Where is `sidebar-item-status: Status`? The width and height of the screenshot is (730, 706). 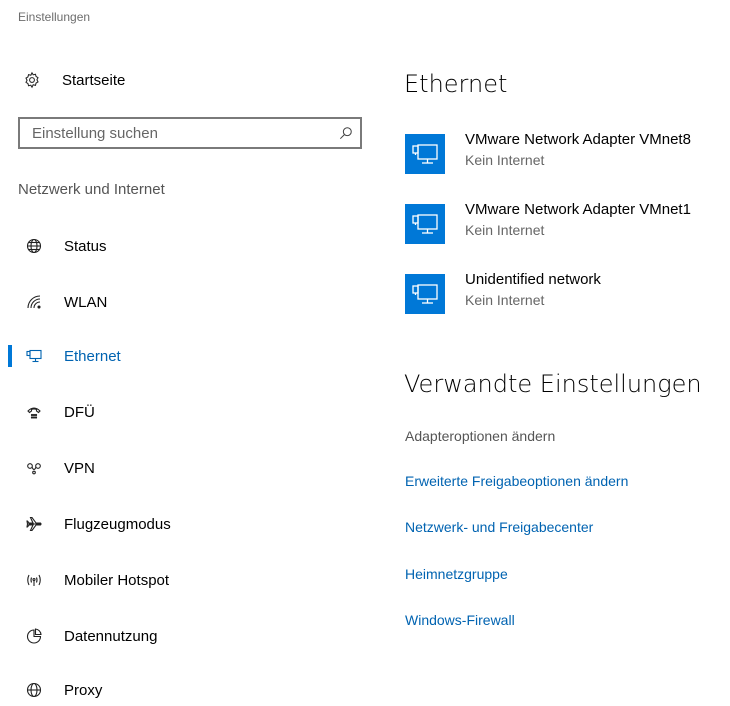 sidebar-item-status: Status is located at coordinates (185, 246).